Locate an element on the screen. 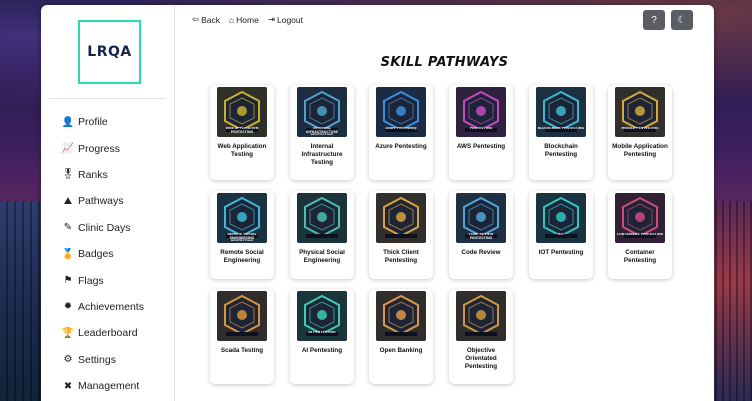 The image size is (752, 401). logo-text: LRQA is located at coordinates (109, 52).